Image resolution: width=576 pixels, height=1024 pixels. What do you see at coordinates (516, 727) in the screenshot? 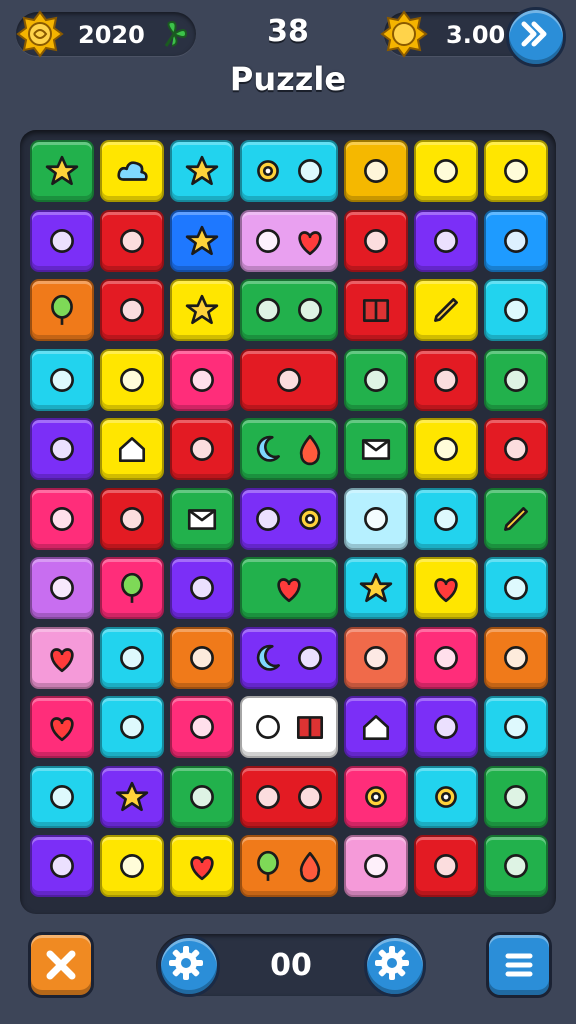
I see `tile-r9-c7` at bounding box center [516, 727].